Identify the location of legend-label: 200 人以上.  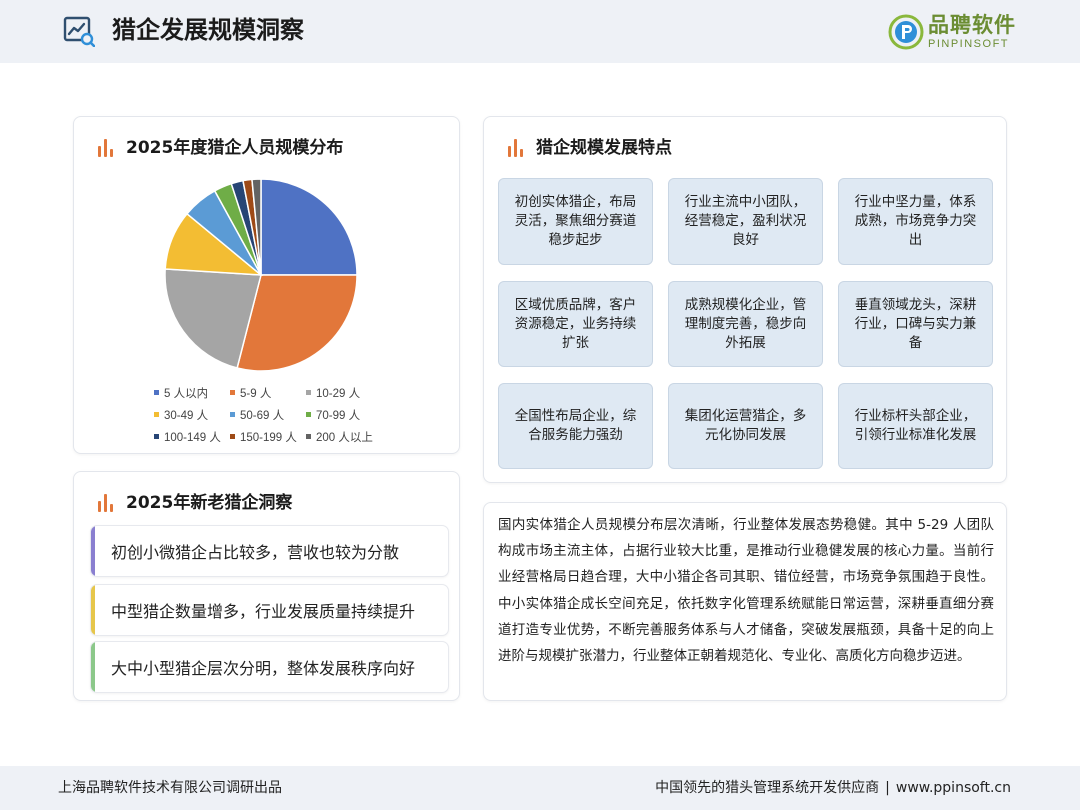
(344, 438).